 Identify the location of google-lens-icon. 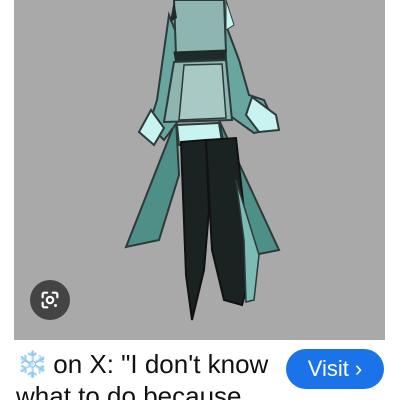
(50, 300).